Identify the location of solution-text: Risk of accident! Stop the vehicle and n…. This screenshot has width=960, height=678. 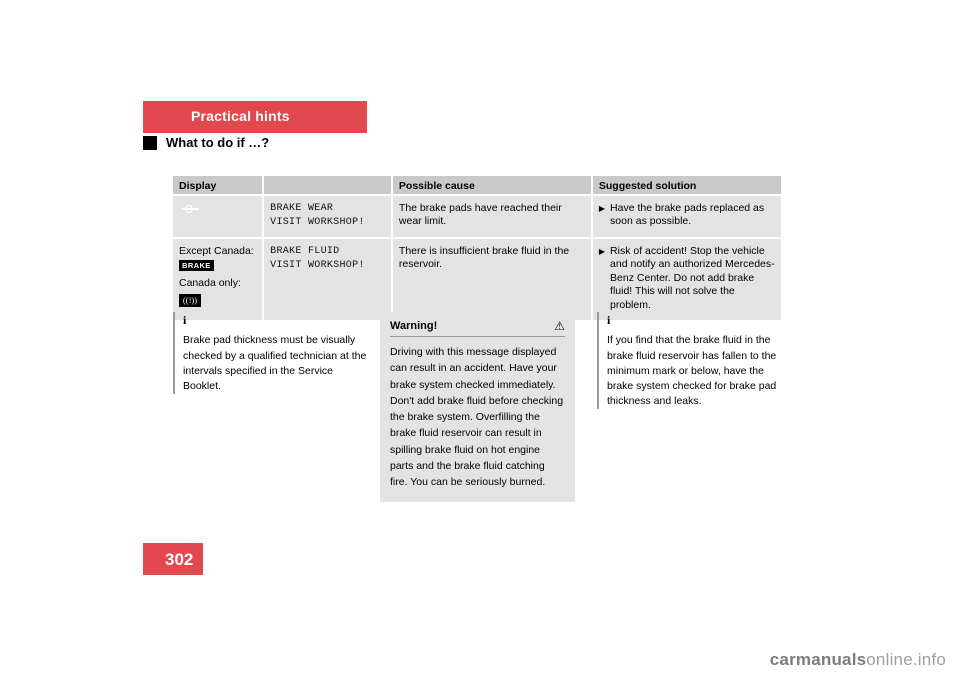
(692, 278).